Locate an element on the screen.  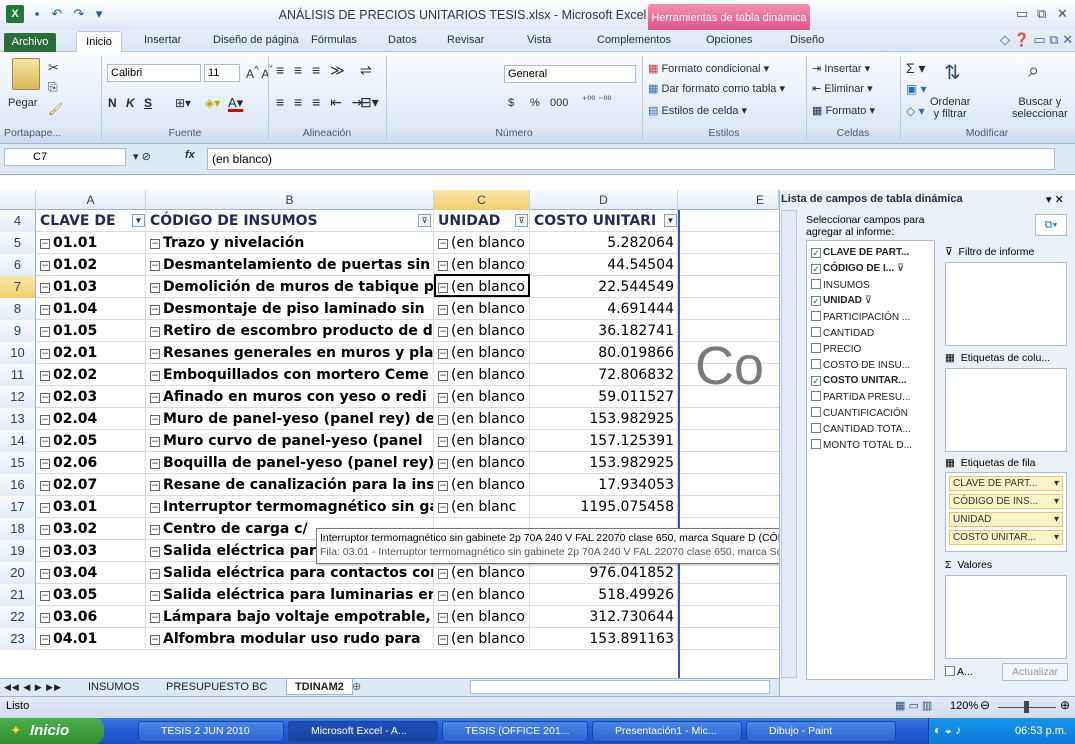
tab-diseno: Diseño is located at coordinates (807, 40).